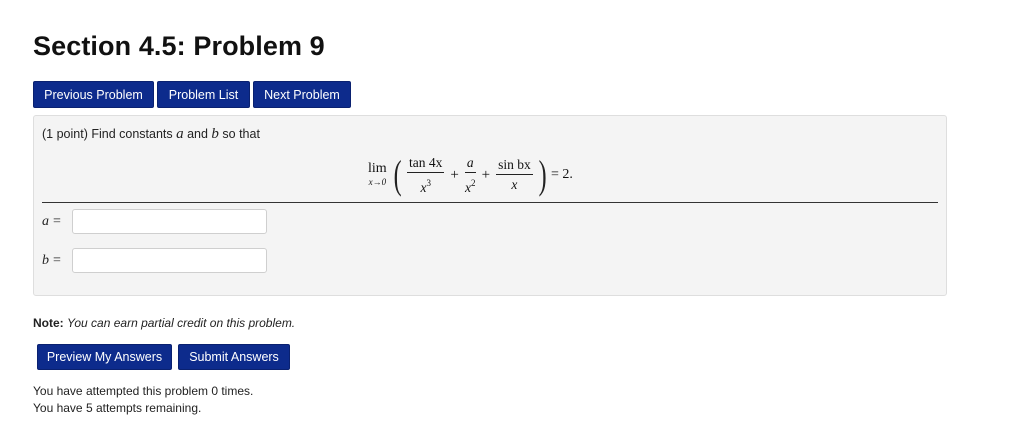  I want to click on fraction-a: a x2, so click(470, 175).